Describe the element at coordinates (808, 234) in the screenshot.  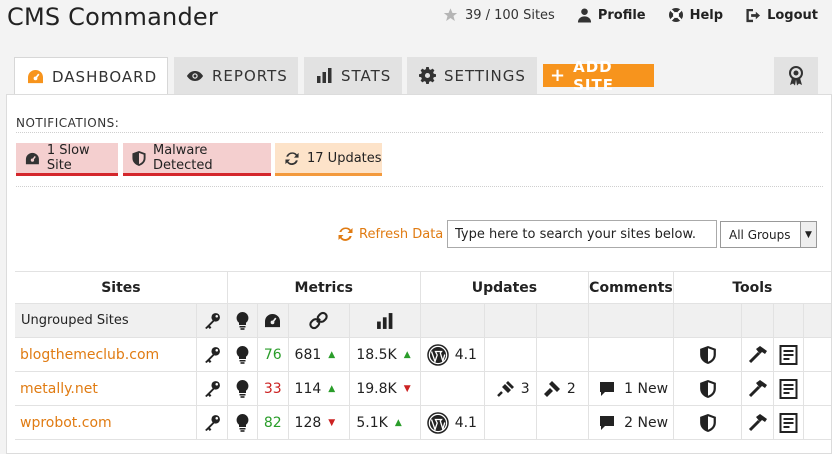
I see `chevron-down-icon: ▼` at that location.